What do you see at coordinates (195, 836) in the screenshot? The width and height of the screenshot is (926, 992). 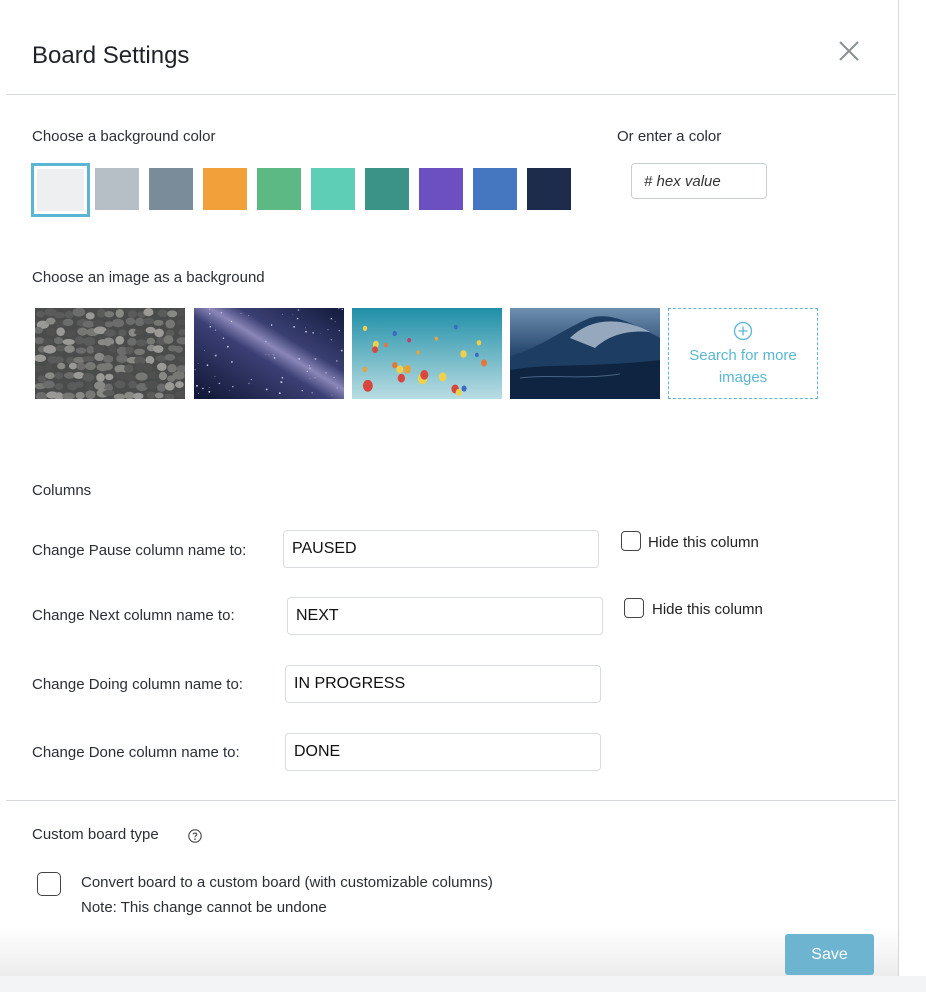 I see `help-icon` at bounding box center [195, 836].